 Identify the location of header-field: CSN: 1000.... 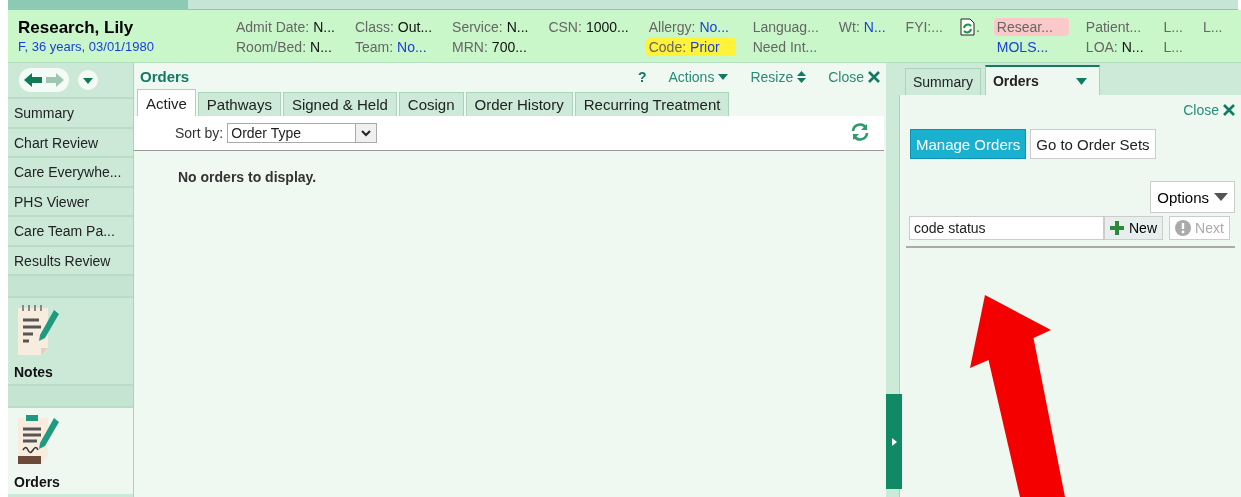
(588, 27).